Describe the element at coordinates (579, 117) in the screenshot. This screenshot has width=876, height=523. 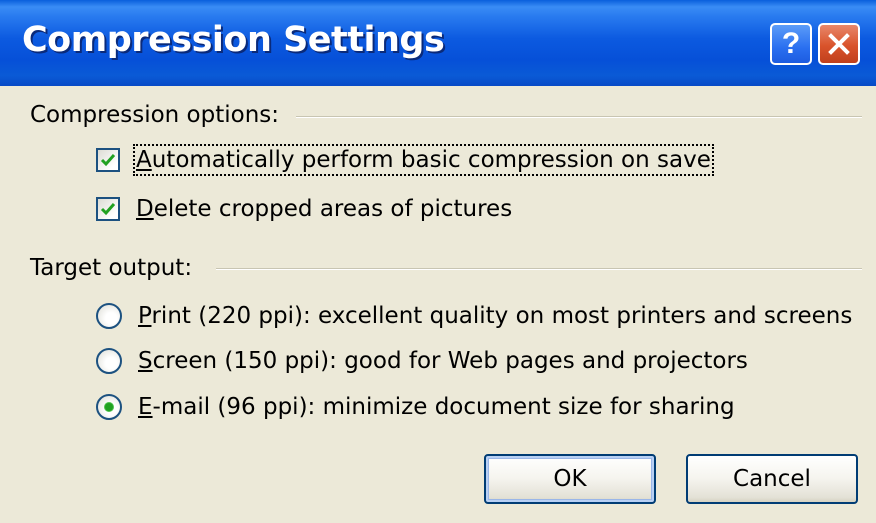
I see `compression-options-divider` at that location.